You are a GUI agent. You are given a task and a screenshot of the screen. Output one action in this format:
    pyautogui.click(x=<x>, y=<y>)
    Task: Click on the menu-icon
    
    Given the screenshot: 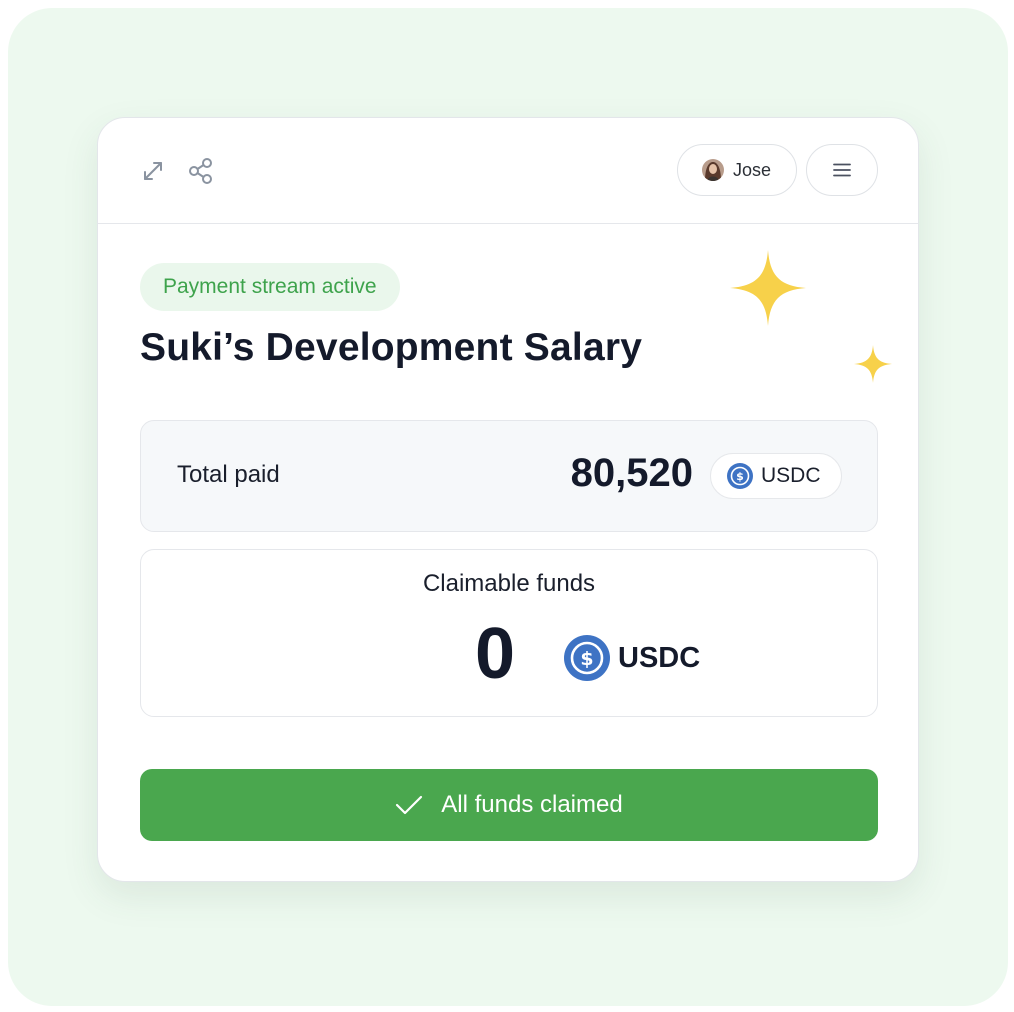 What is the action you would take?
    pyautogui.click(x=842, y=170)
    